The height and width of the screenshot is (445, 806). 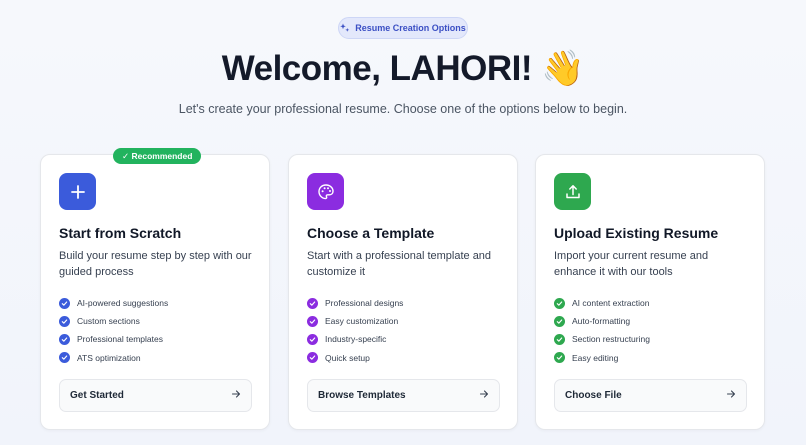 What do you see at coordinates (123, 303) in the screenshot?
I see `feature-label: AI-powered suggestions` at bounding box center [123, 303].